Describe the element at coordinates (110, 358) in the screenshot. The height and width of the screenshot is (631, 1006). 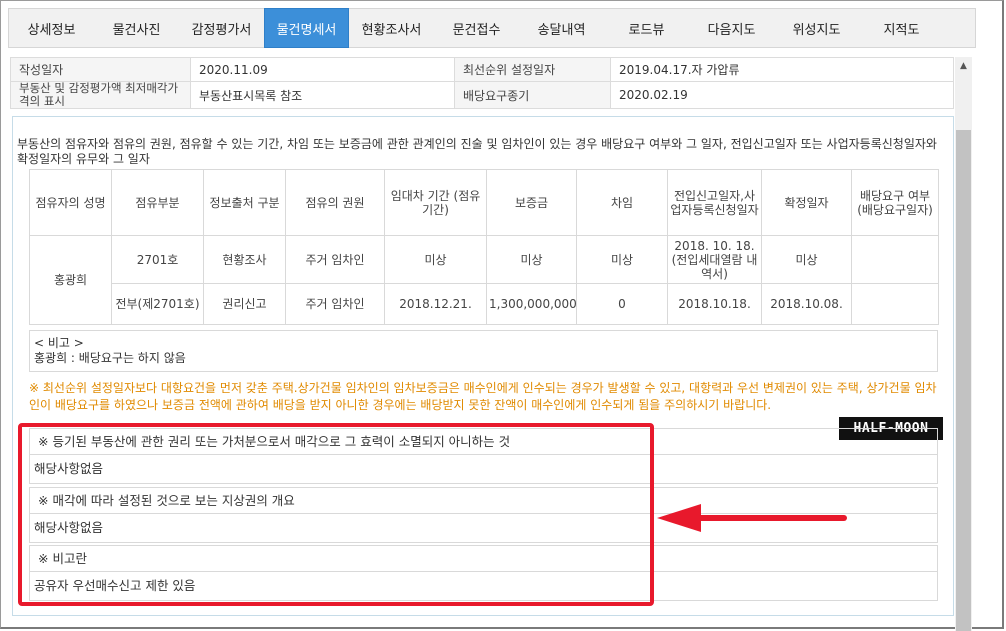
I see `remarks-text: 홍광희 : 배당요구는 하지 않음` at that location.